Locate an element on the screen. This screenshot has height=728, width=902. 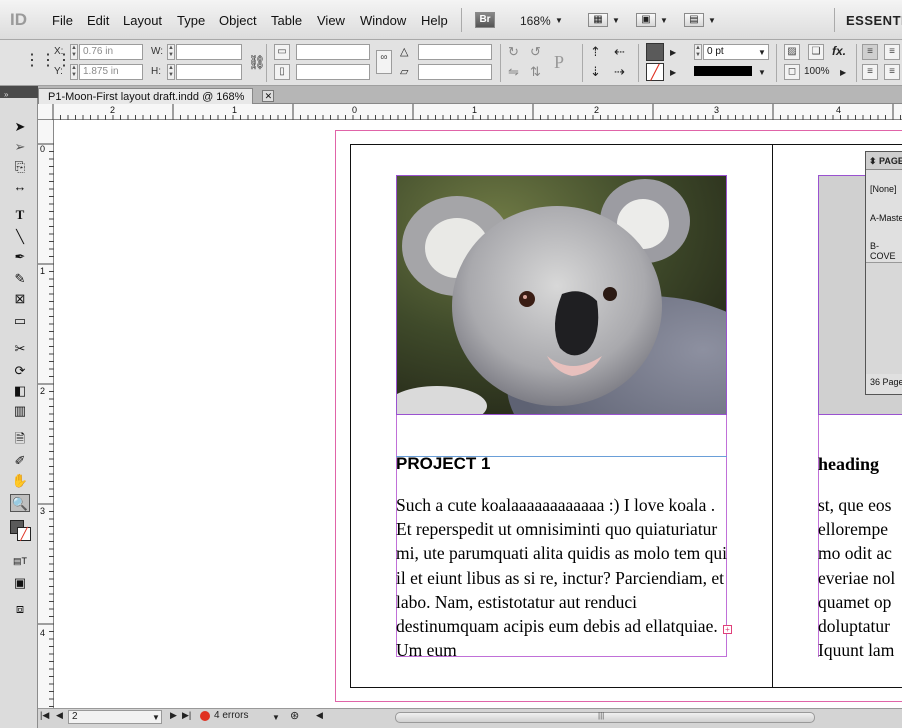
scrollbar-grip-icon: ||| is located at coordinates (601, 715).